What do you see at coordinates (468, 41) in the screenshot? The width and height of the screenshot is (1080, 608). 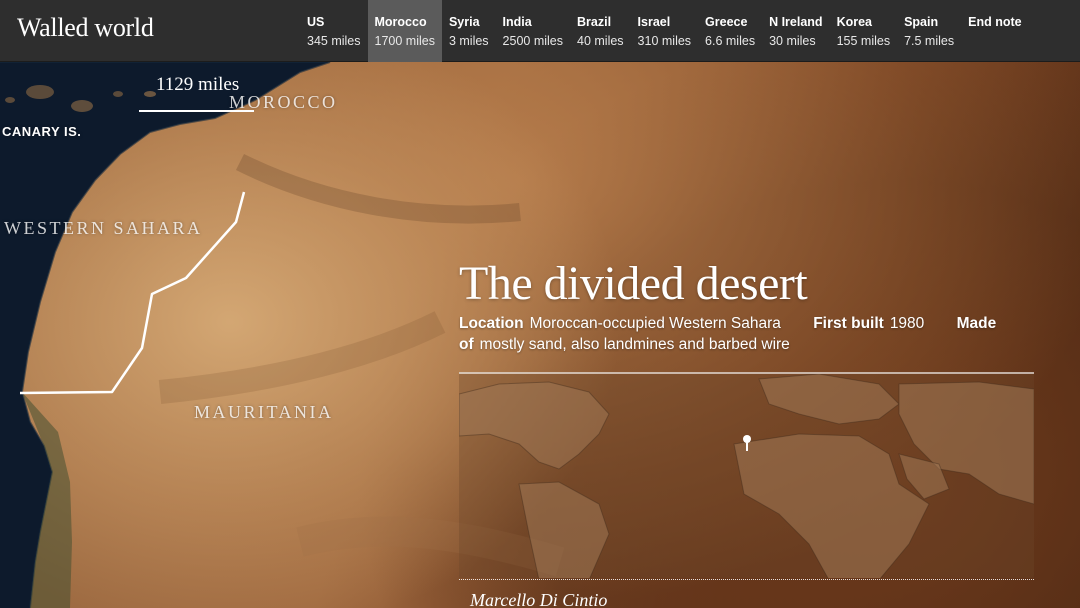 I see `tab-miles: 3 miles` at bounding box center [468, 41].